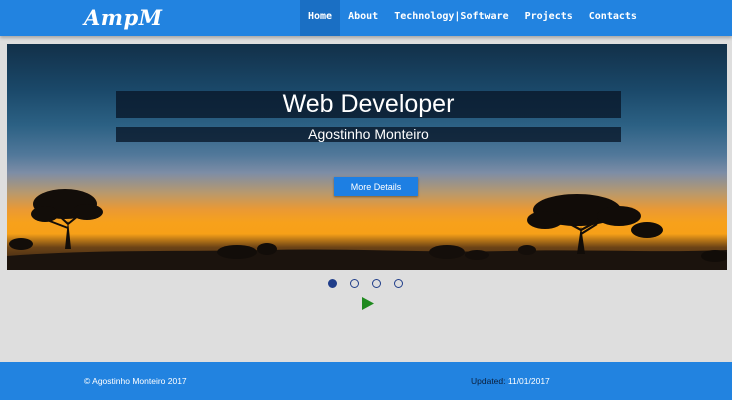 The image size is (732, 400). Describe the element at coordinates (488, 381) in the screenshot. I see `updated-label: Updated:` at that location.